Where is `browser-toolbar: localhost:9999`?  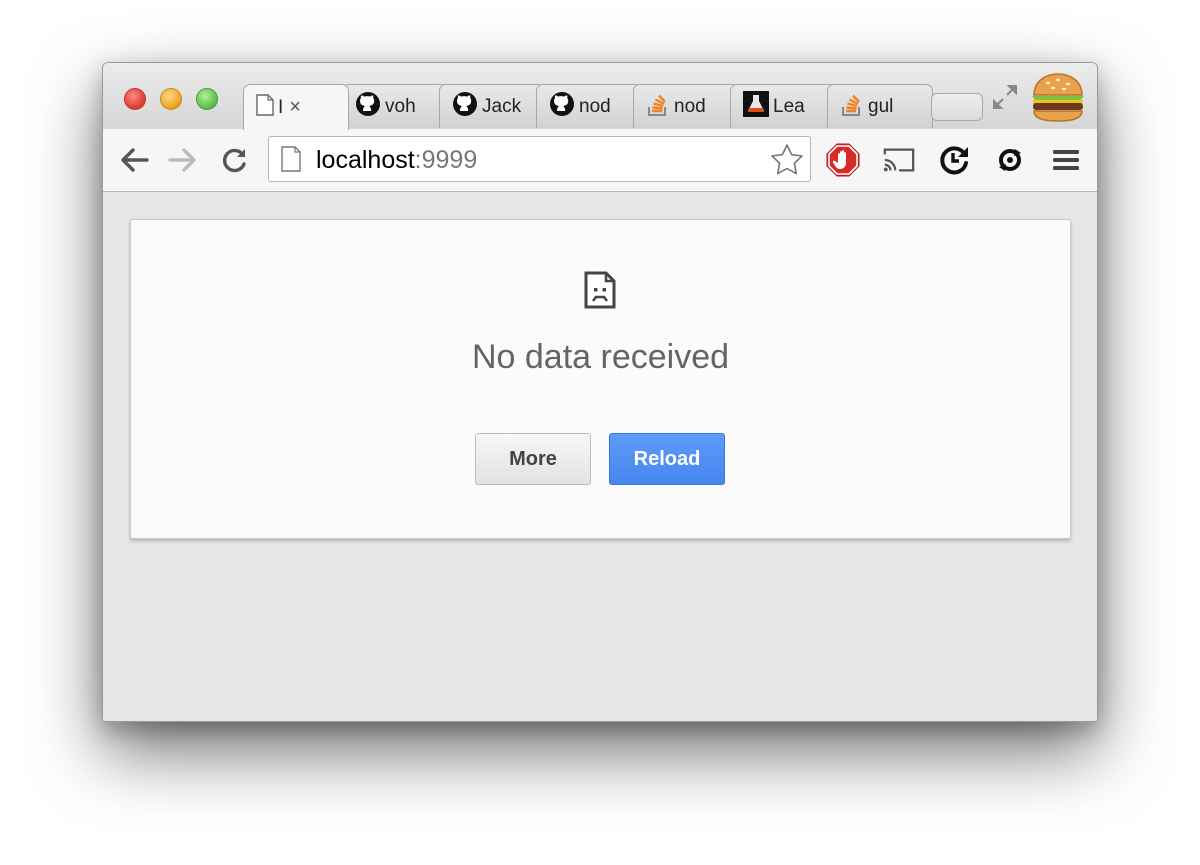
browser-toolbar: localhost:9999 is located at coordinates (600, 160).